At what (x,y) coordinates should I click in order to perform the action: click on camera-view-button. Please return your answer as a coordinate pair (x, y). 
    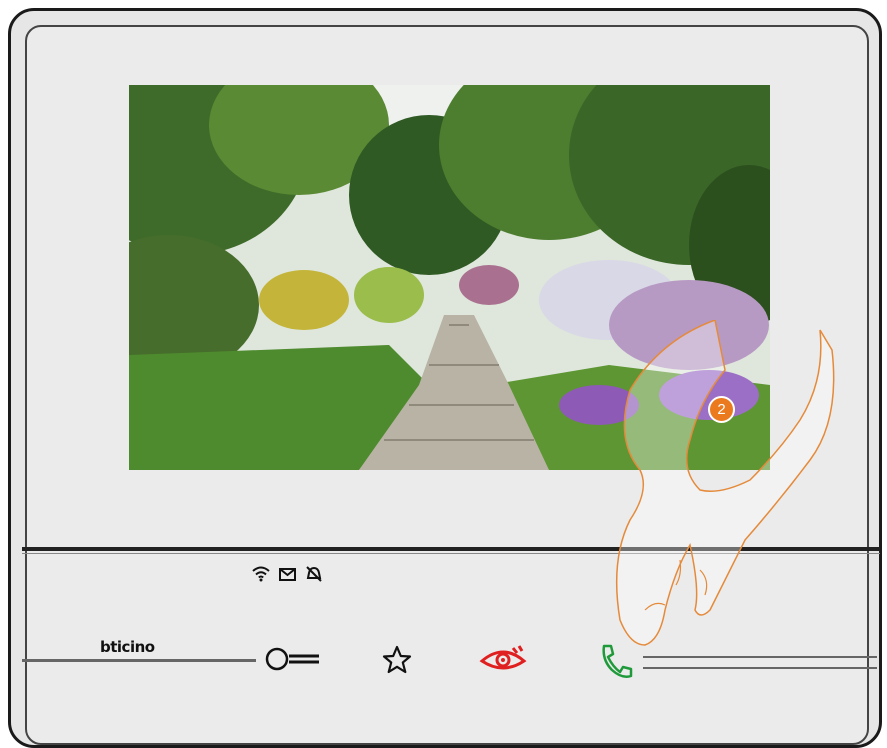
    Looking at the image, I should click on (503, 661).